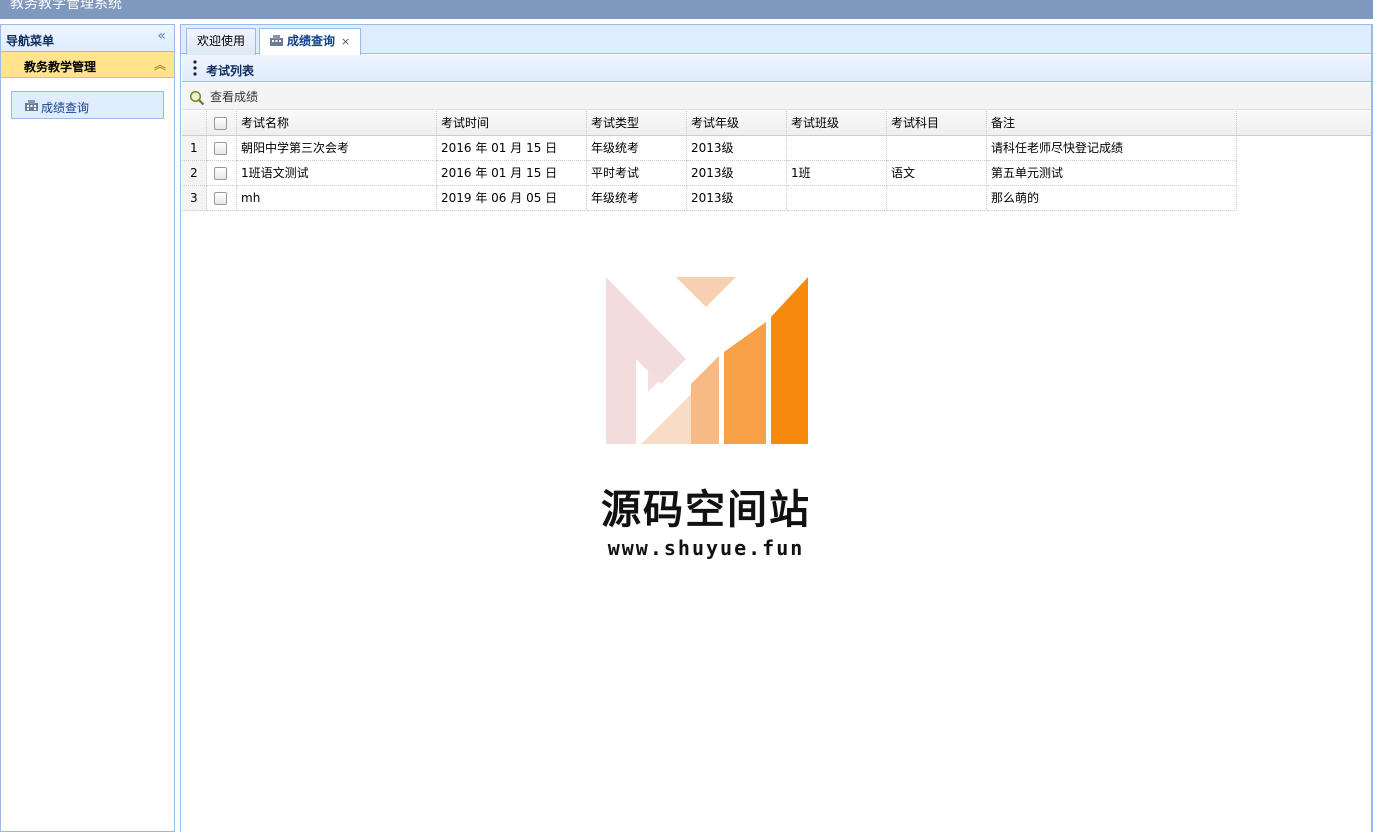 The image size is (1373, 832). What do you see at coordinates (337, 148) in the screenshot?
I see `exam-name: 朝阳中学第三次会考` at bounding box center [337, 148].